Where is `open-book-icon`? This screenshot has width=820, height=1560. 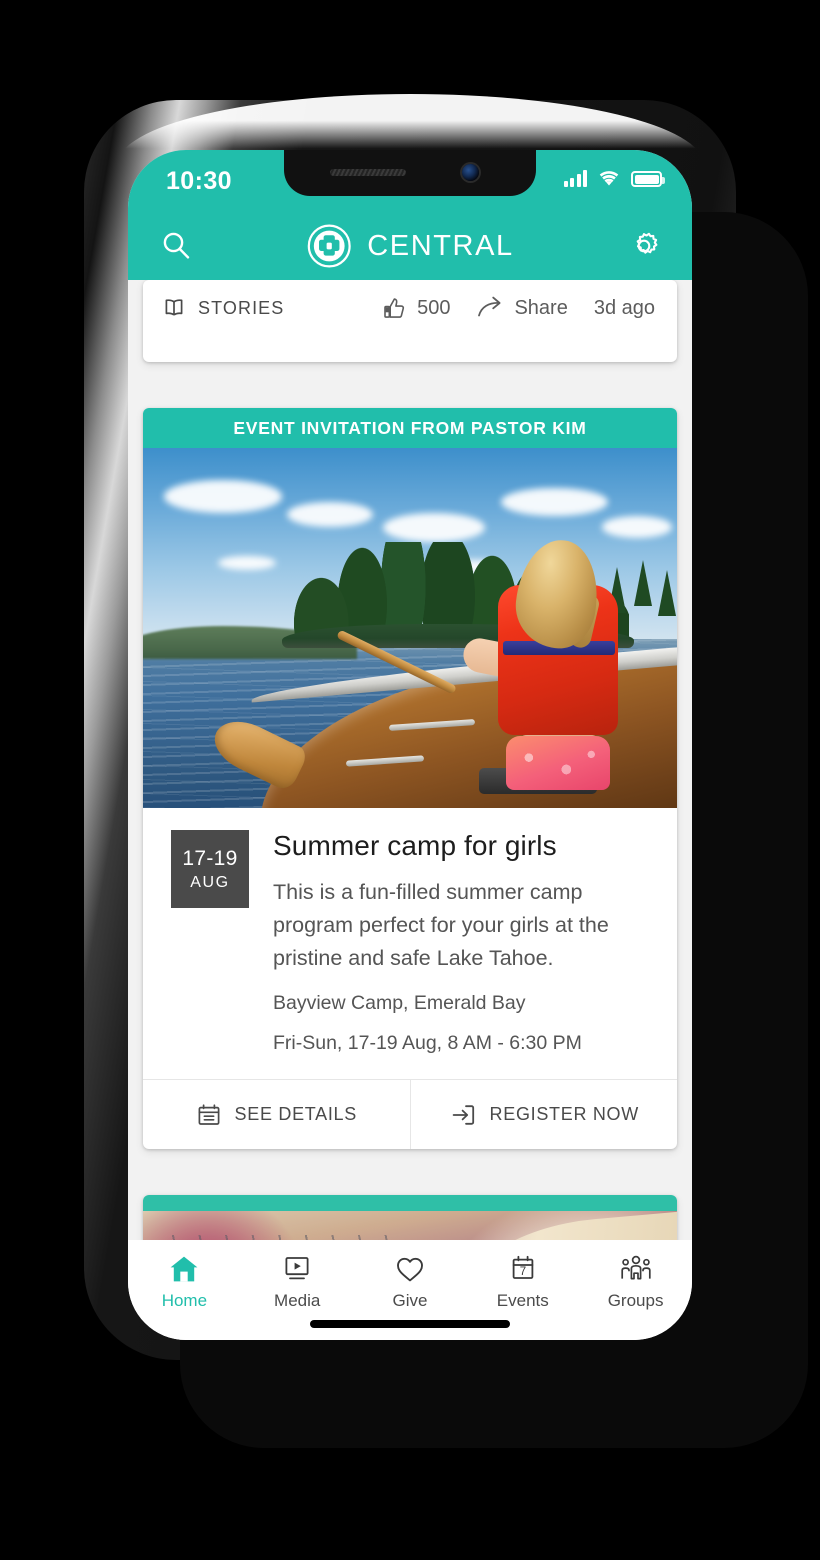
open-book-icon is located at coordinates (174, 307).